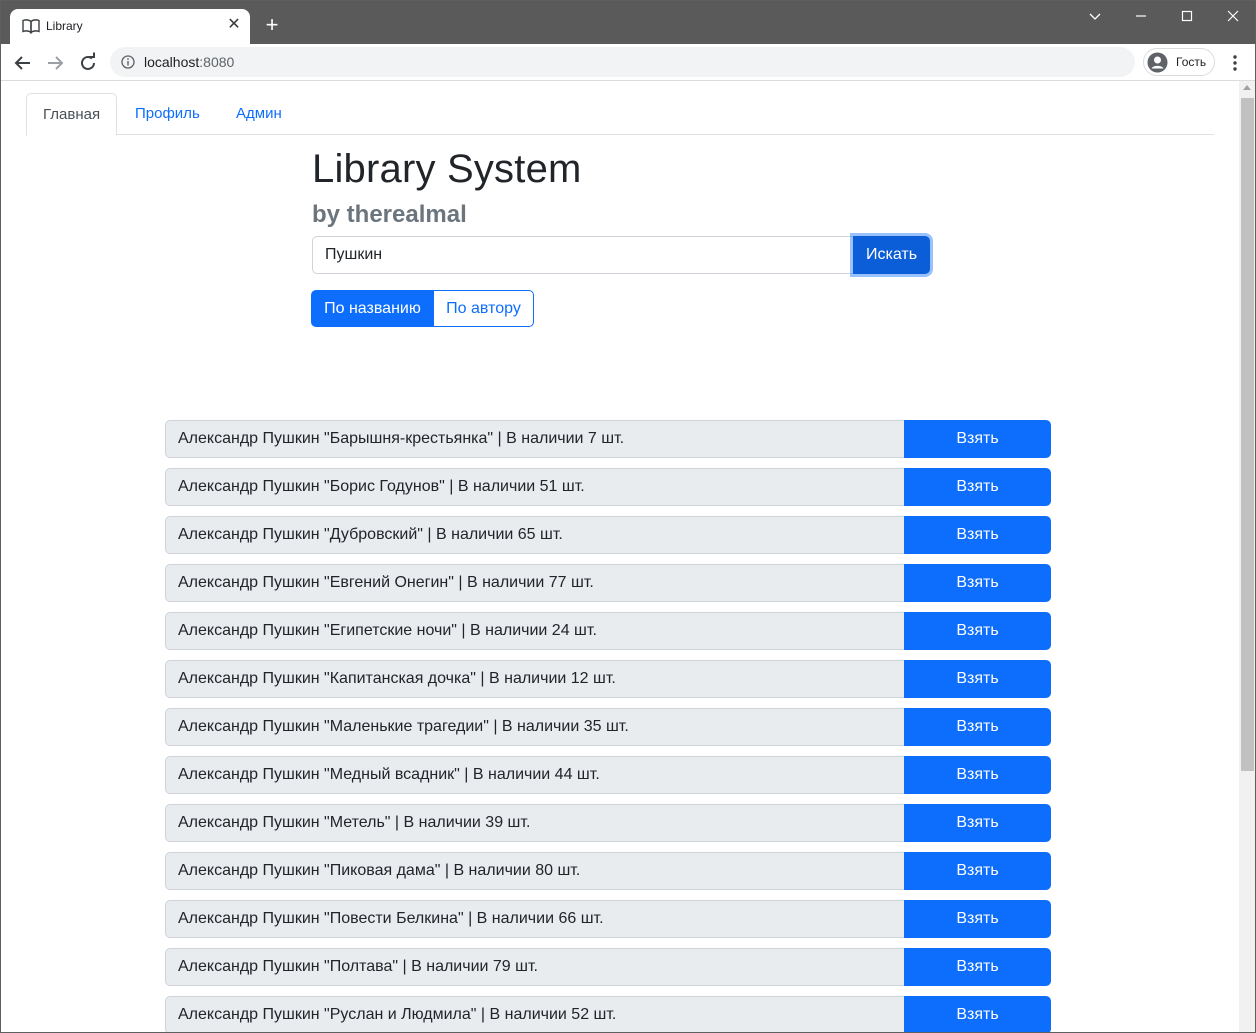 The image size is (1256, 1033). What do you see at coordinates (483, 308) in the screenshot?
I see `mode-by-author-button: По автору` at bounding box center [483, 308].